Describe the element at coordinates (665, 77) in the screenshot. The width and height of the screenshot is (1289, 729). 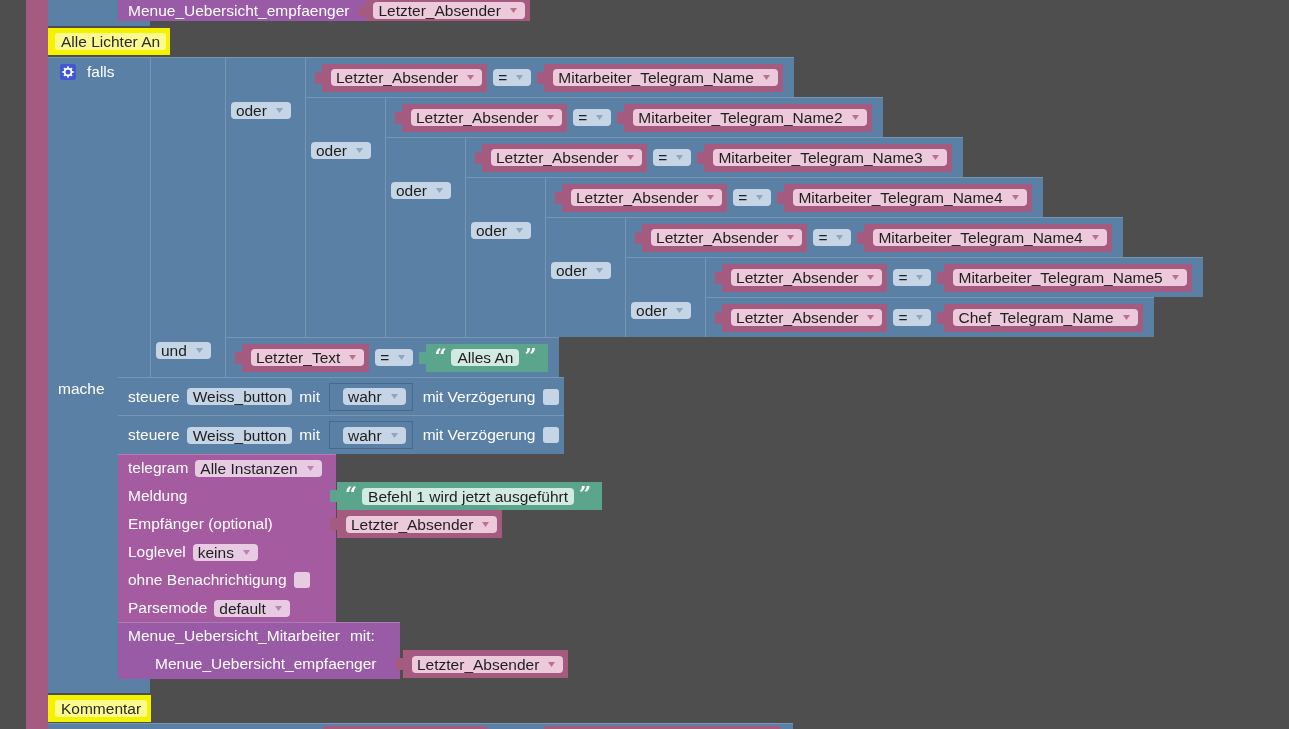
I see `variable-dropdown: Mitarbeiter_Telegram_Name` at that location.